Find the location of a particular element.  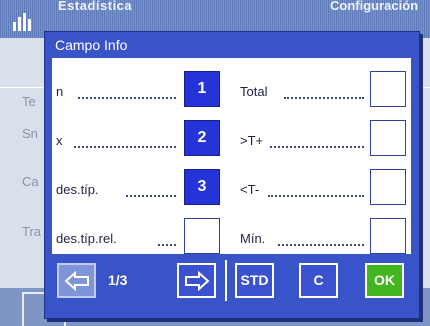

field-label-des-tip: des.típ. is located at coordinates (77, 189).